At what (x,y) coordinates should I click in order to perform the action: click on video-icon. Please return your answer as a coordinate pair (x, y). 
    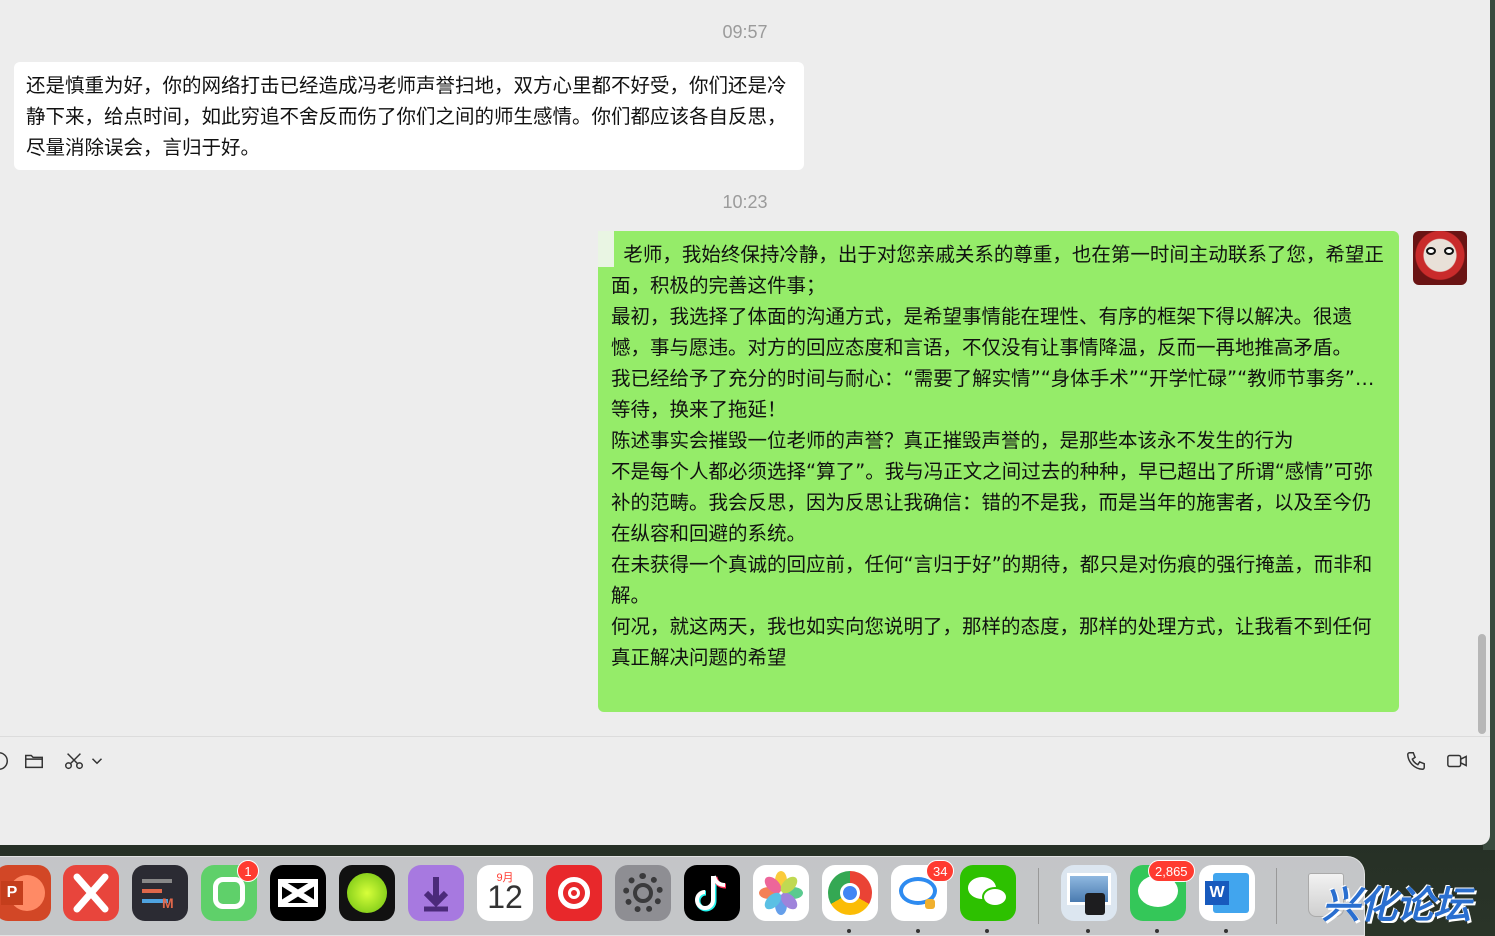
    Looking at the image, I should click on (1457, 761).